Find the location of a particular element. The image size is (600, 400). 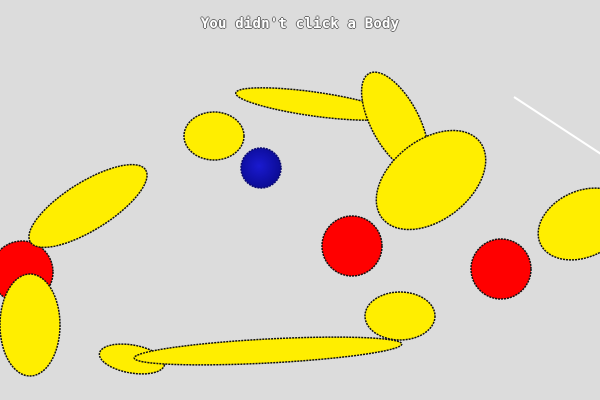

blue-ball-body is located at coordinates (261, 168).